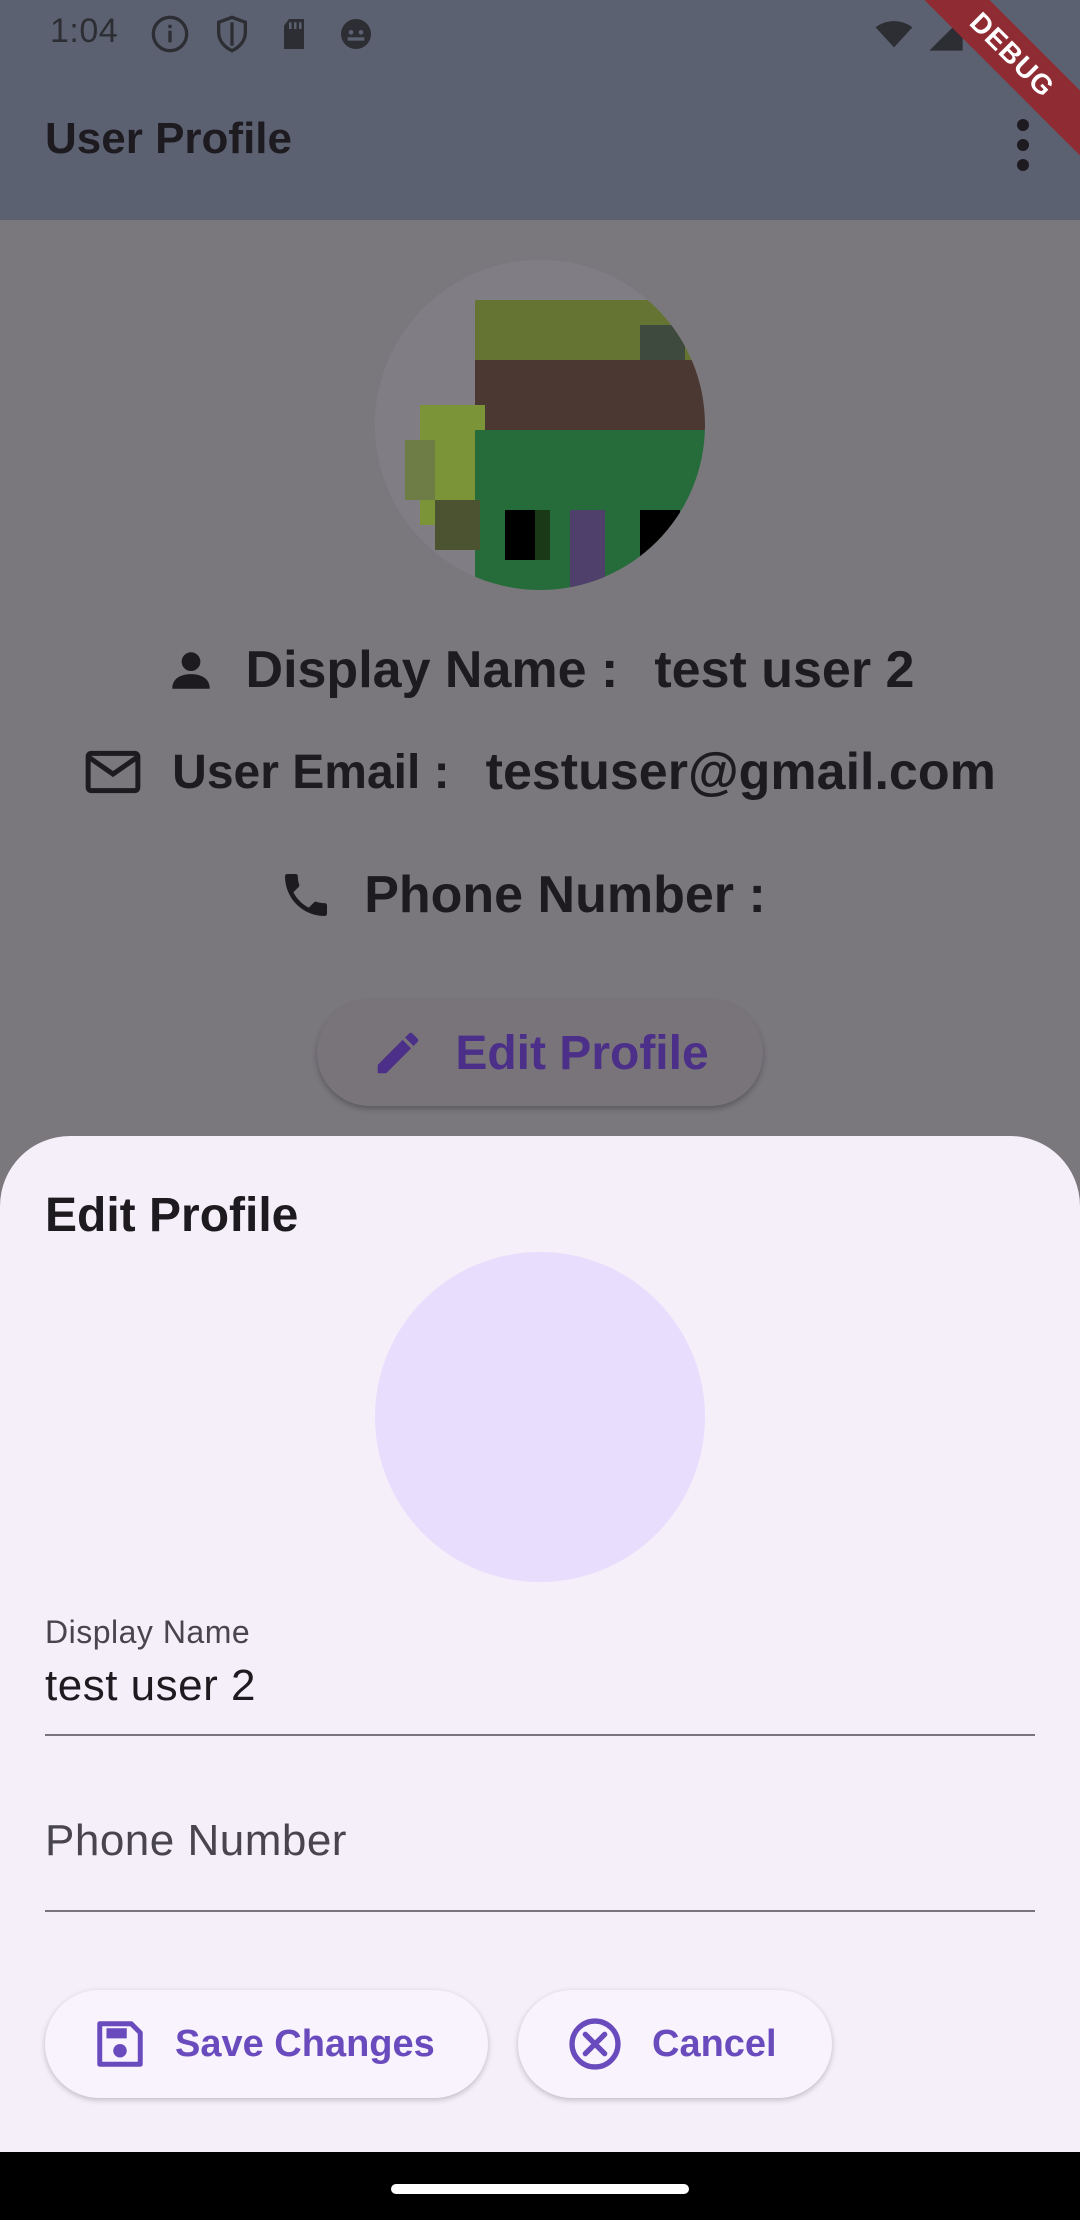  What do you see at coordinates (191, 670) in the screenshot?
I see `person-icon` at bounding box center [191, 670].